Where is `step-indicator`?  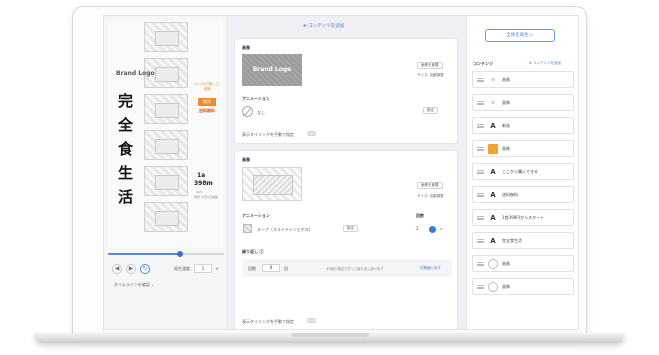 step-indicator is located at coordinates (432, 229).